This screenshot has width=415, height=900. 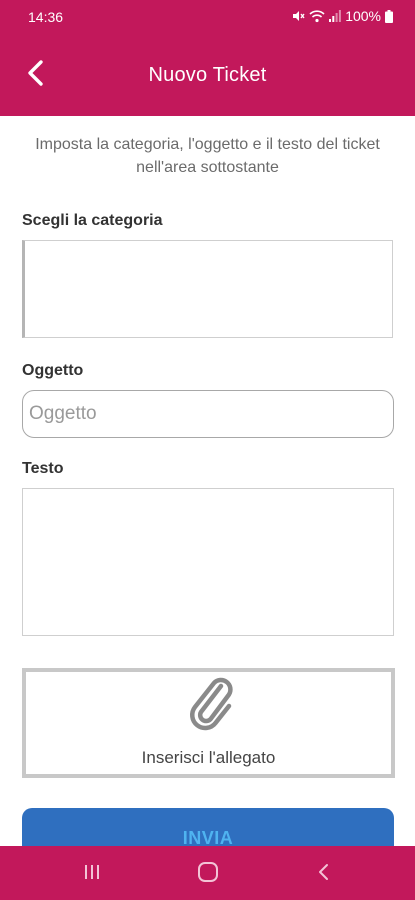 I want to click on status-time: 14:36, so click(x=46, y=17).